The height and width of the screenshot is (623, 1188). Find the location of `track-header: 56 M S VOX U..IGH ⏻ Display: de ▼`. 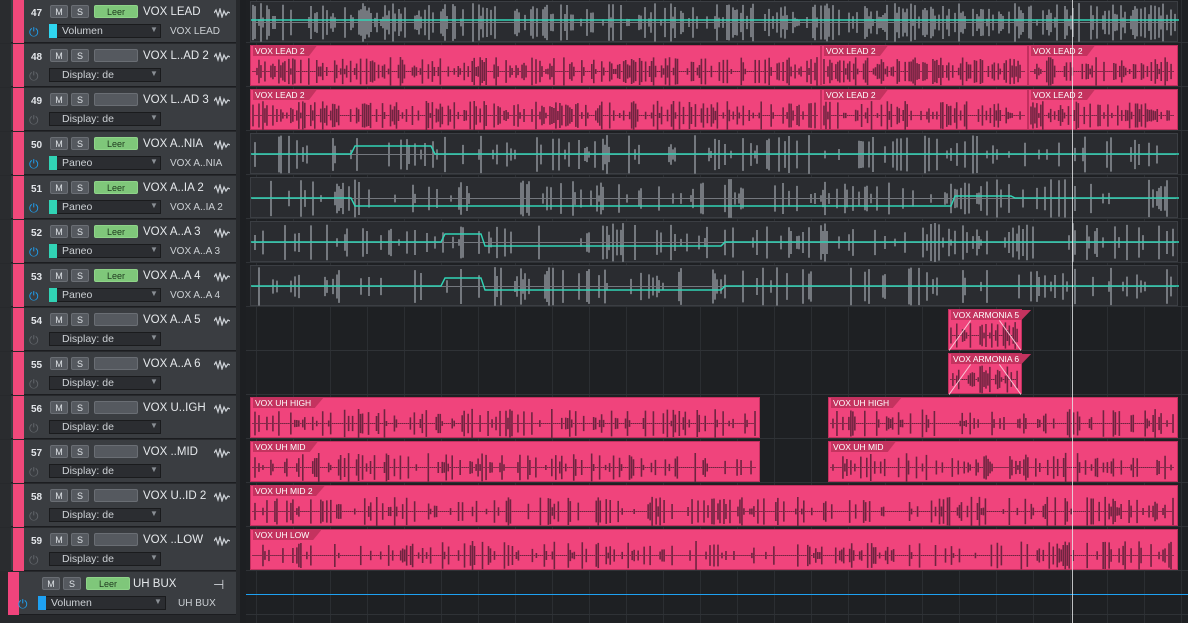

track-header: 56 M S VOX U..IGH ⏻ Display: de ▼ is located at coordinates (118, 417).